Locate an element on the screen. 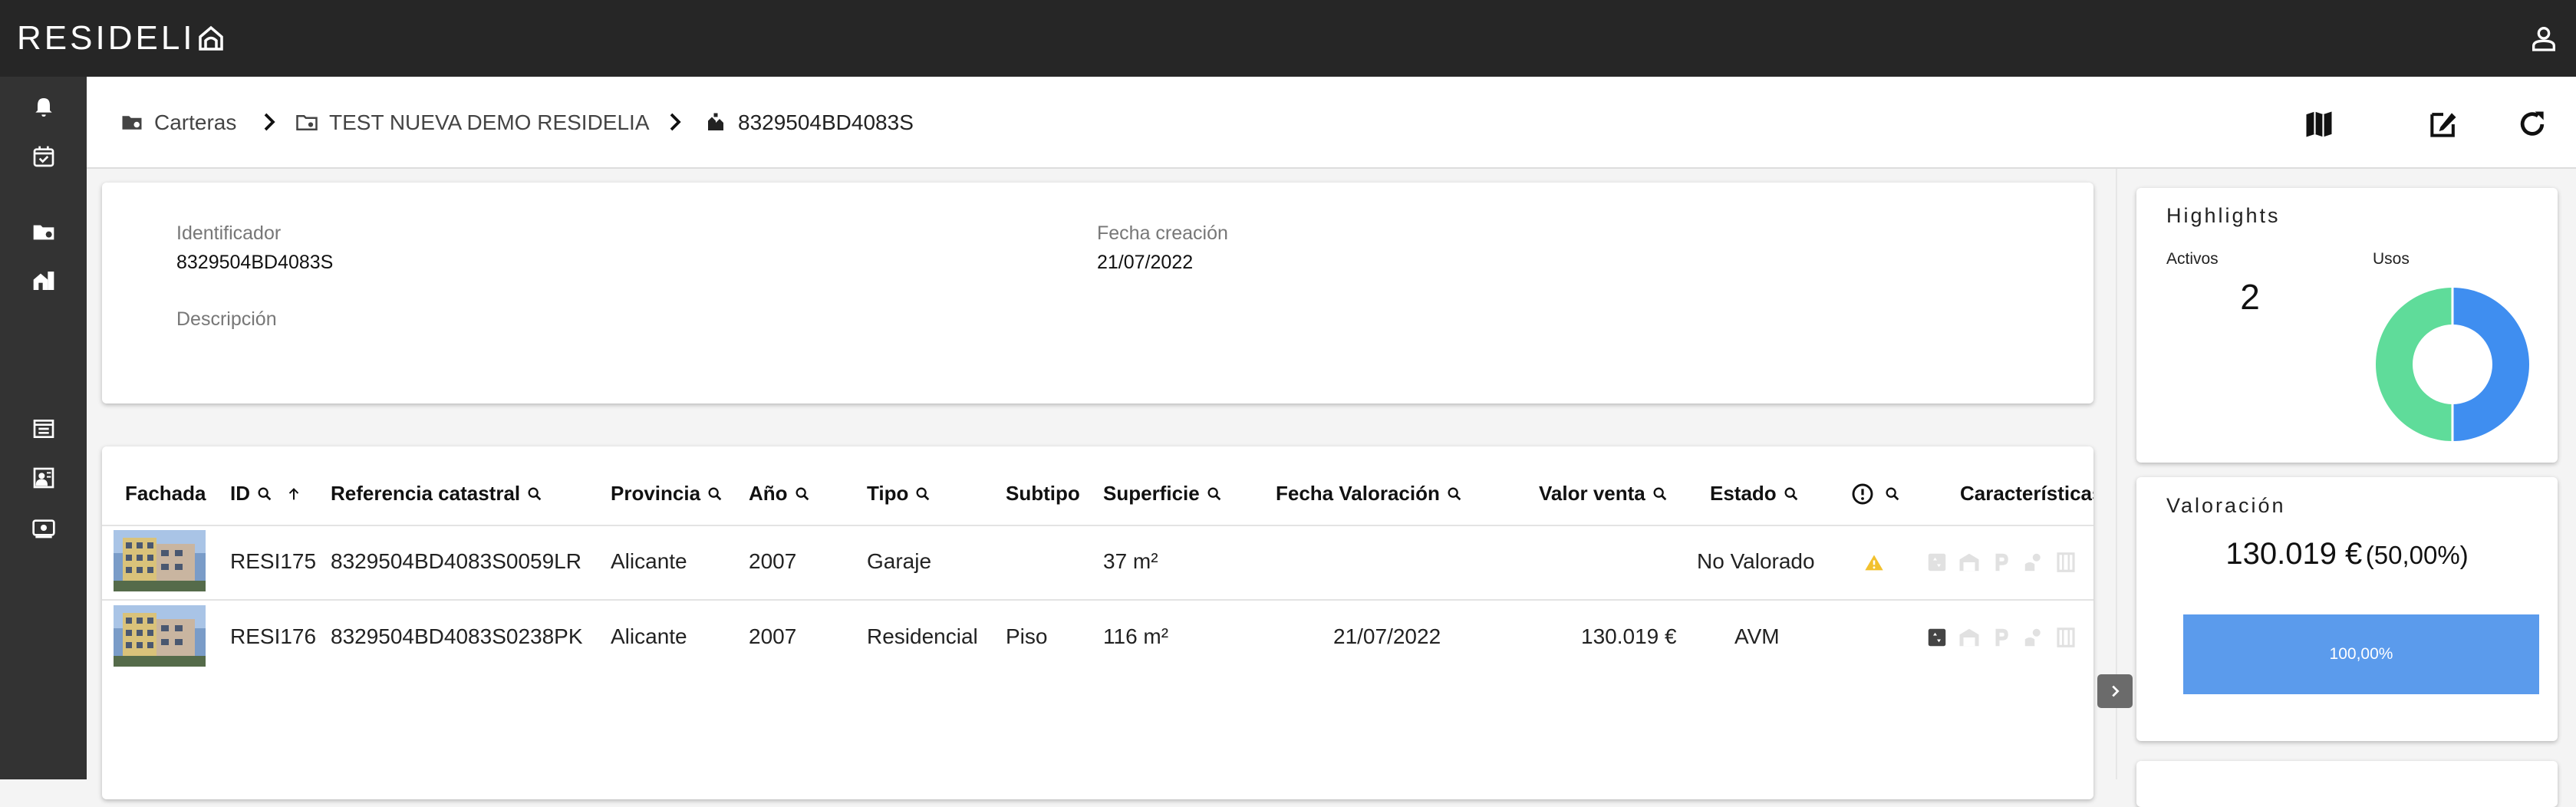 This screenshot has width=2576, height=807. logo-house-icon is located at coordinates (210, 38).